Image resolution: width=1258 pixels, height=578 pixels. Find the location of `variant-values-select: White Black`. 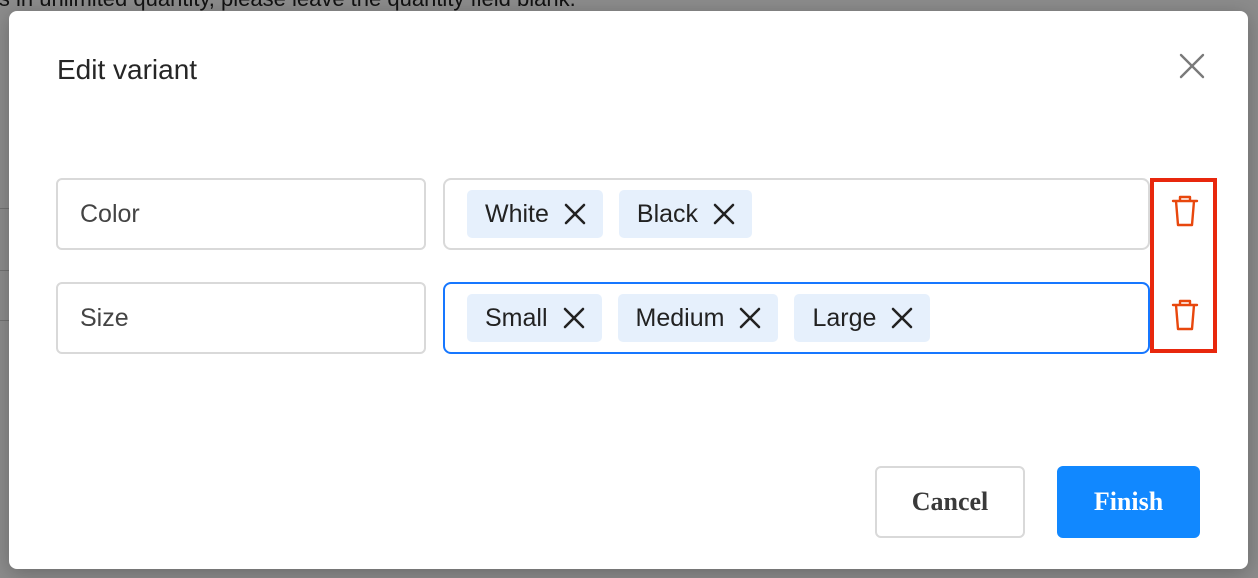

variant-values-select: White Black is located at coordinates (796, 214).